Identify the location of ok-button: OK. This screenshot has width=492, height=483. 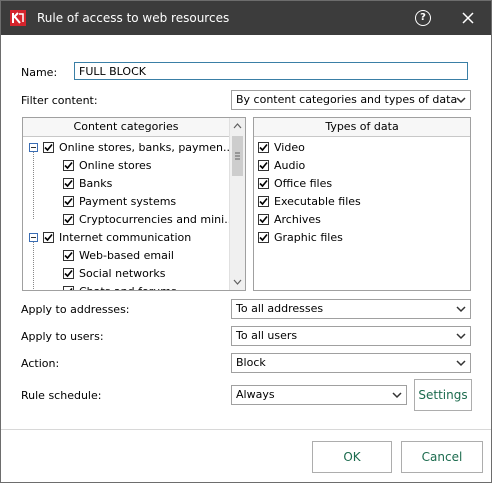
(352, 457).